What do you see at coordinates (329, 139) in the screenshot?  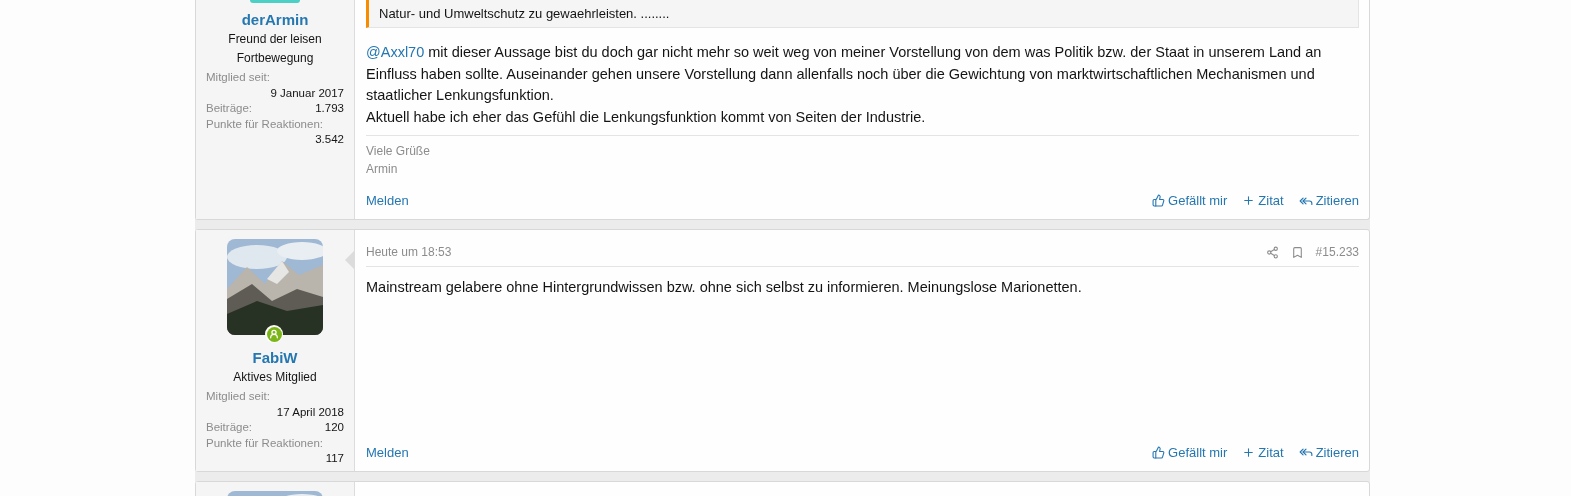 I see `stat-value: 3.542` at bounding box center [329, 139].